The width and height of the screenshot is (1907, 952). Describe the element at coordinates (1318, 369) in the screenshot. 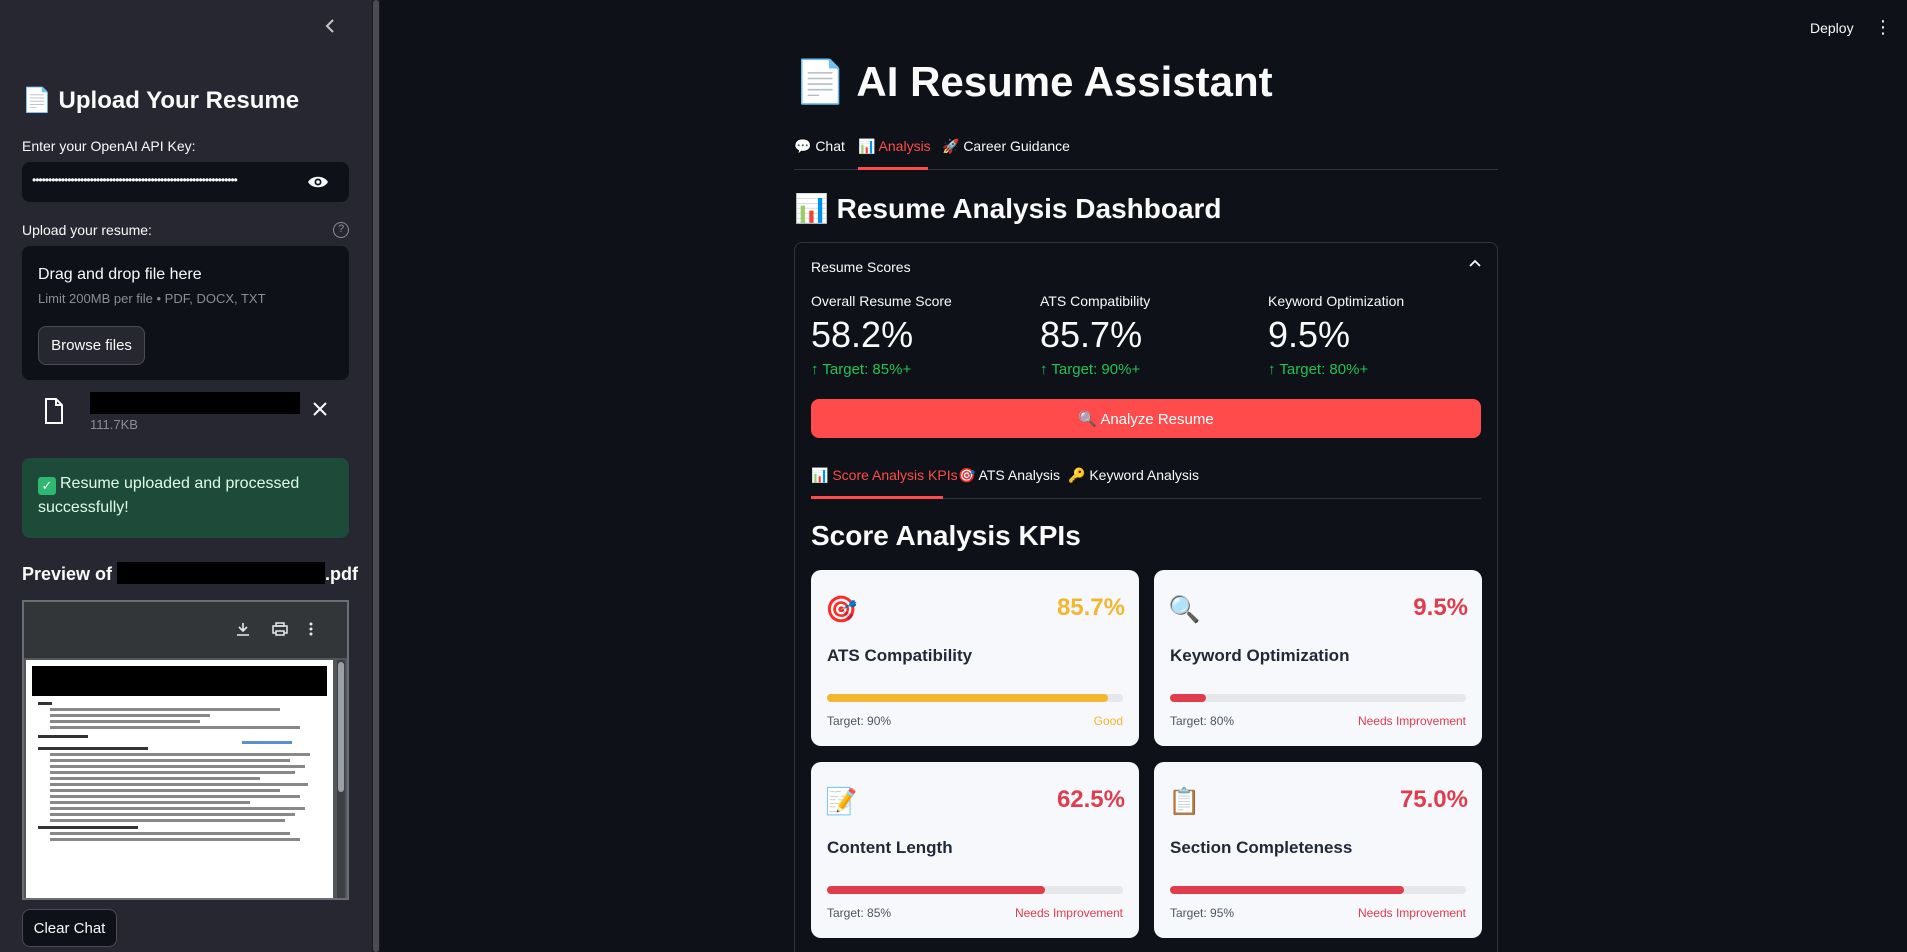

I see `metric-delta: ↑ Target: 80%+` at that location.